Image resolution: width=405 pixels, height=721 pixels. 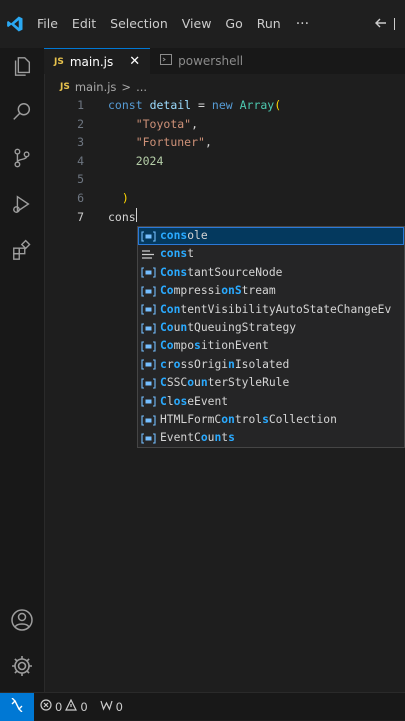 What do you see at coordinates (163, 383) in the screenshot?
I see `suggestion-match: C` at bounding box center [163, 383].